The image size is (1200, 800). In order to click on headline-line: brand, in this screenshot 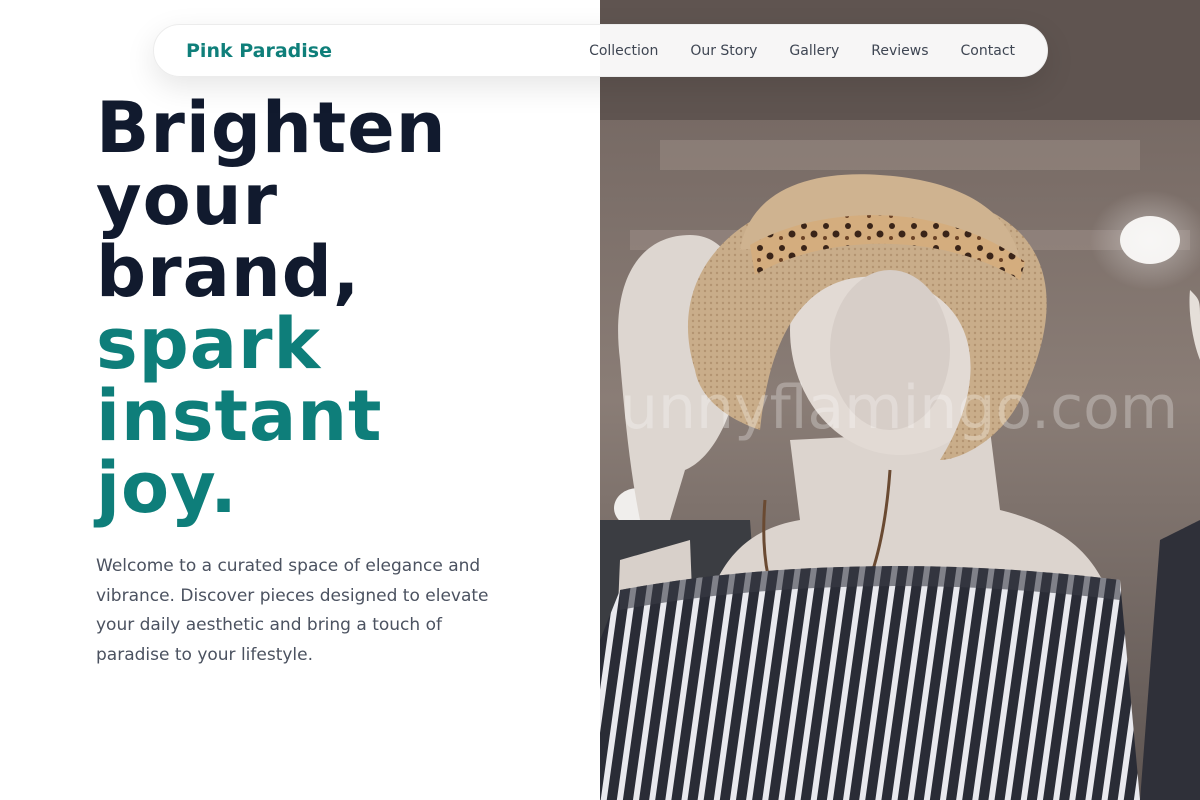, I will do `click(228, 272)`.